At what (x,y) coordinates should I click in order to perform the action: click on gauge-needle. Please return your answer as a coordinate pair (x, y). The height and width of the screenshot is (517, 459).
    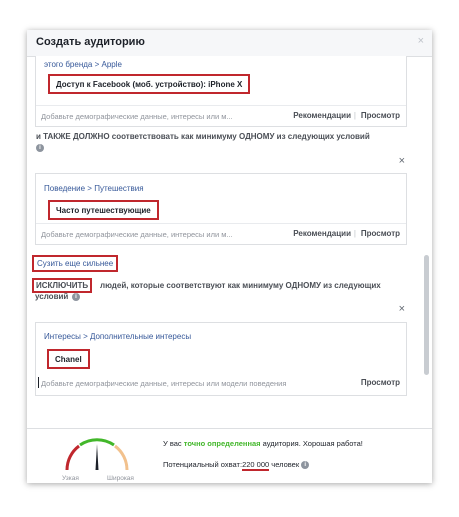
    Looking at the image, I should click on (97, 457).